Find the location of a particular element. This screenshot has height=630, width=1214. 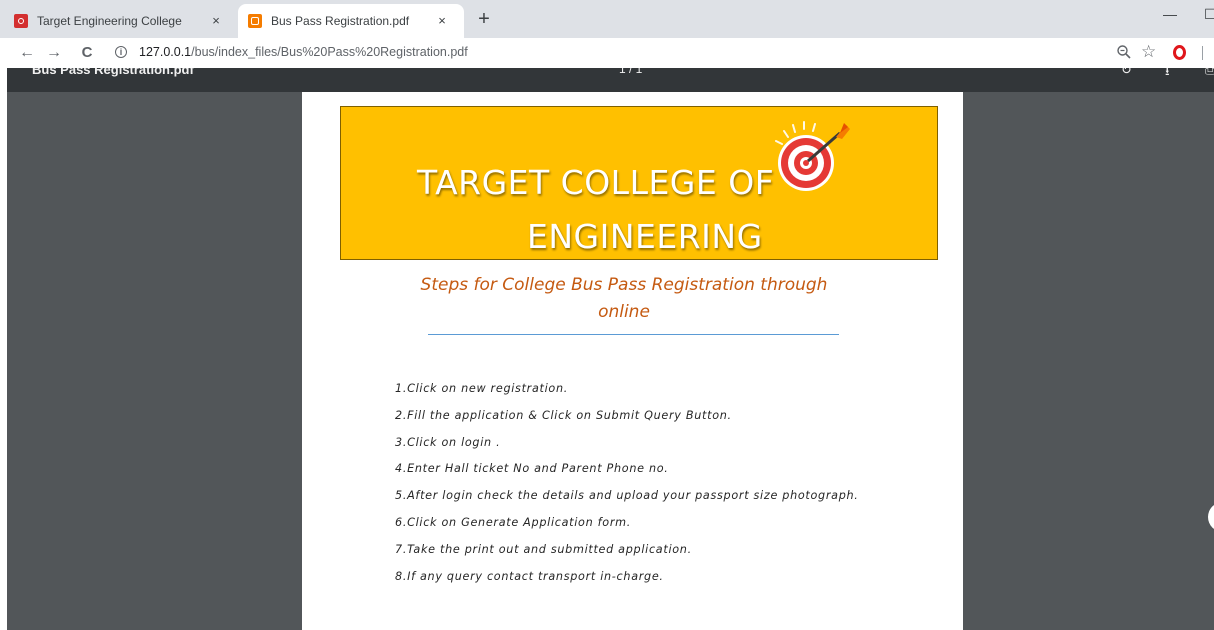

list-item: 6.Click on Generate Application form. is located at coordinates (513, 522).